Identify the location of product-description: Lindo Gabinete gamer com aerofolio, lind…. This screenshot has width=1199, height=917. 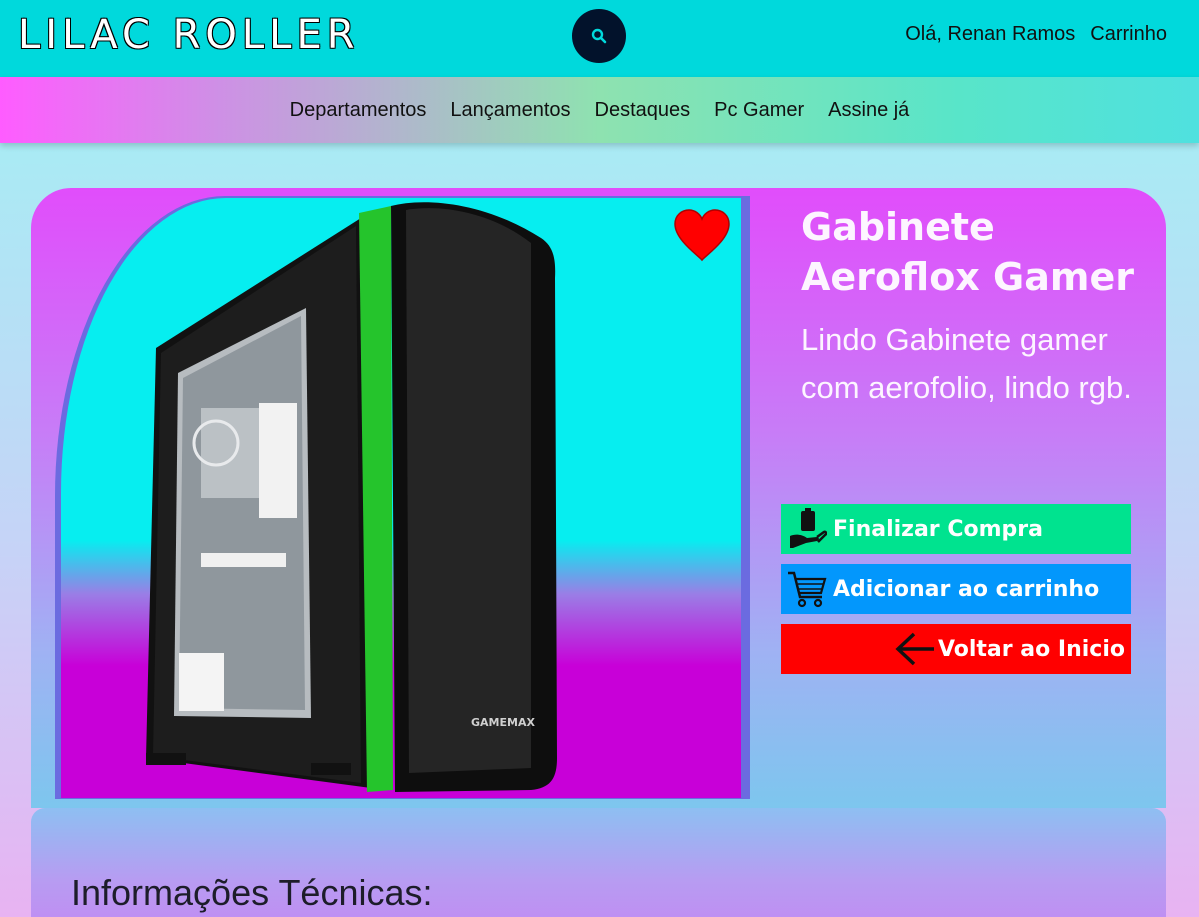
(966, 363).